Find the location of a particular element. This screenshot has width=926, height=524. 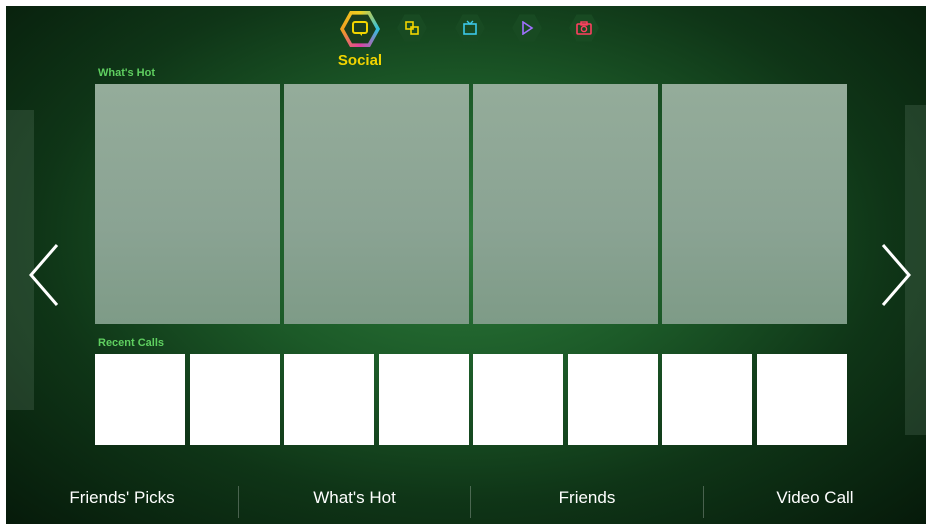

active-mode-label: Social is located at coordinates (360, 60).